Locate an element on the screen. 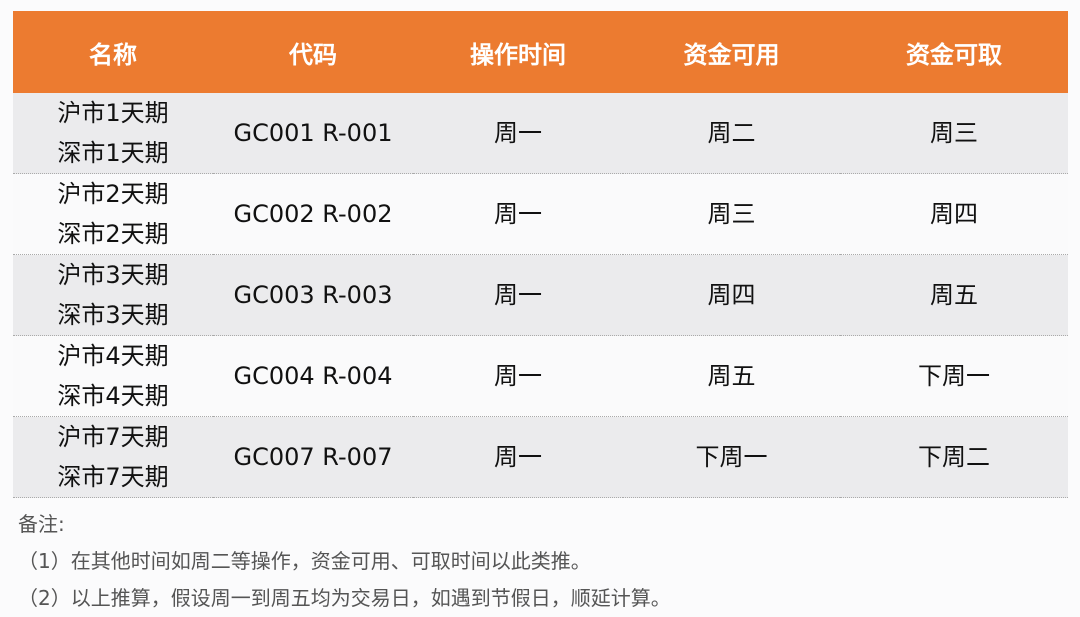 The width and height of the screenshot is (1080, 617). cell-funds-withdrawable: 周四 is located at coordinates (954, 214).